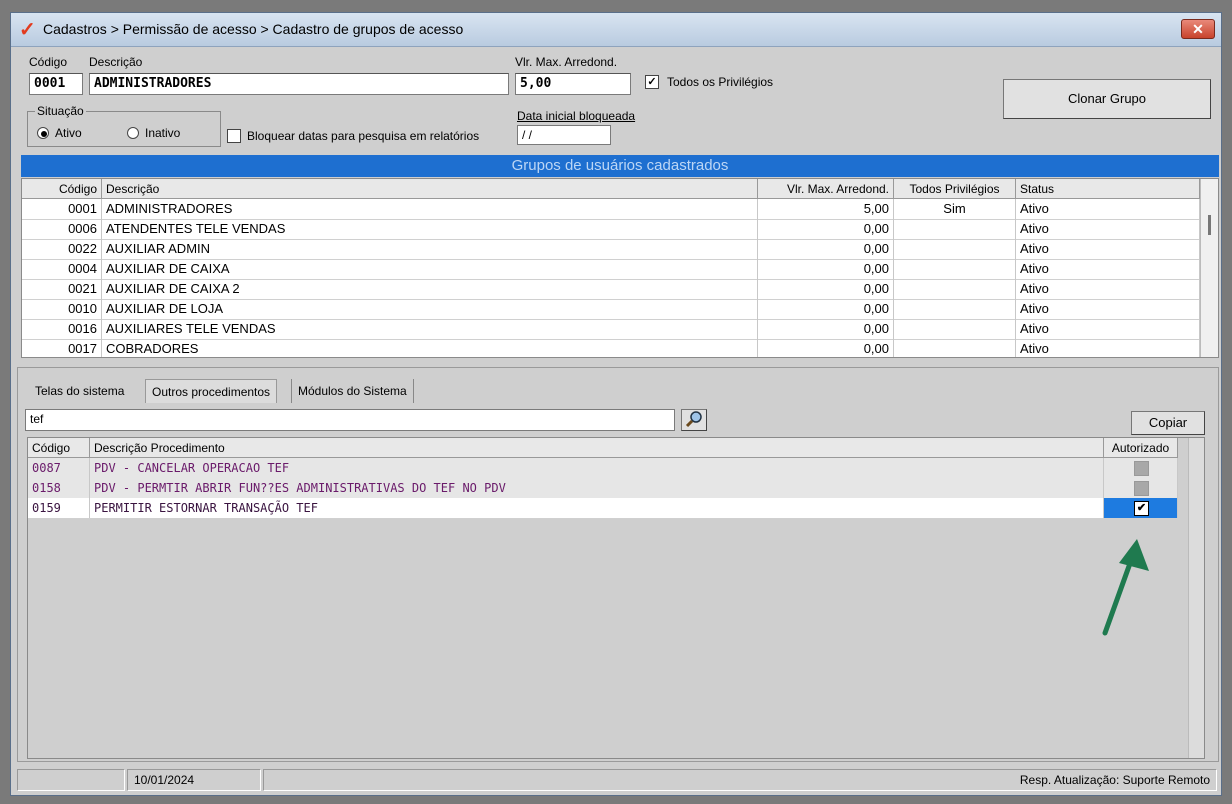 Image resolution: width=1232 pixels, height=804 pixels. Describe the element at coordinates (1209, 268) in the screenshot. I see `groups-scrollbar` at that location.